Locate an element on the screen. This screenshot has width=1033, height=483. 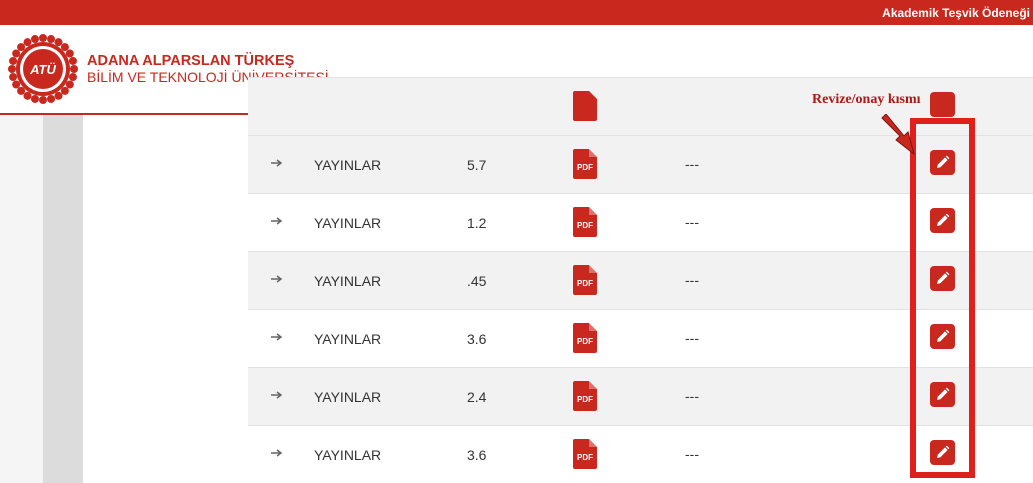
row-score: 5.7 is located at coordinates (477, 165).